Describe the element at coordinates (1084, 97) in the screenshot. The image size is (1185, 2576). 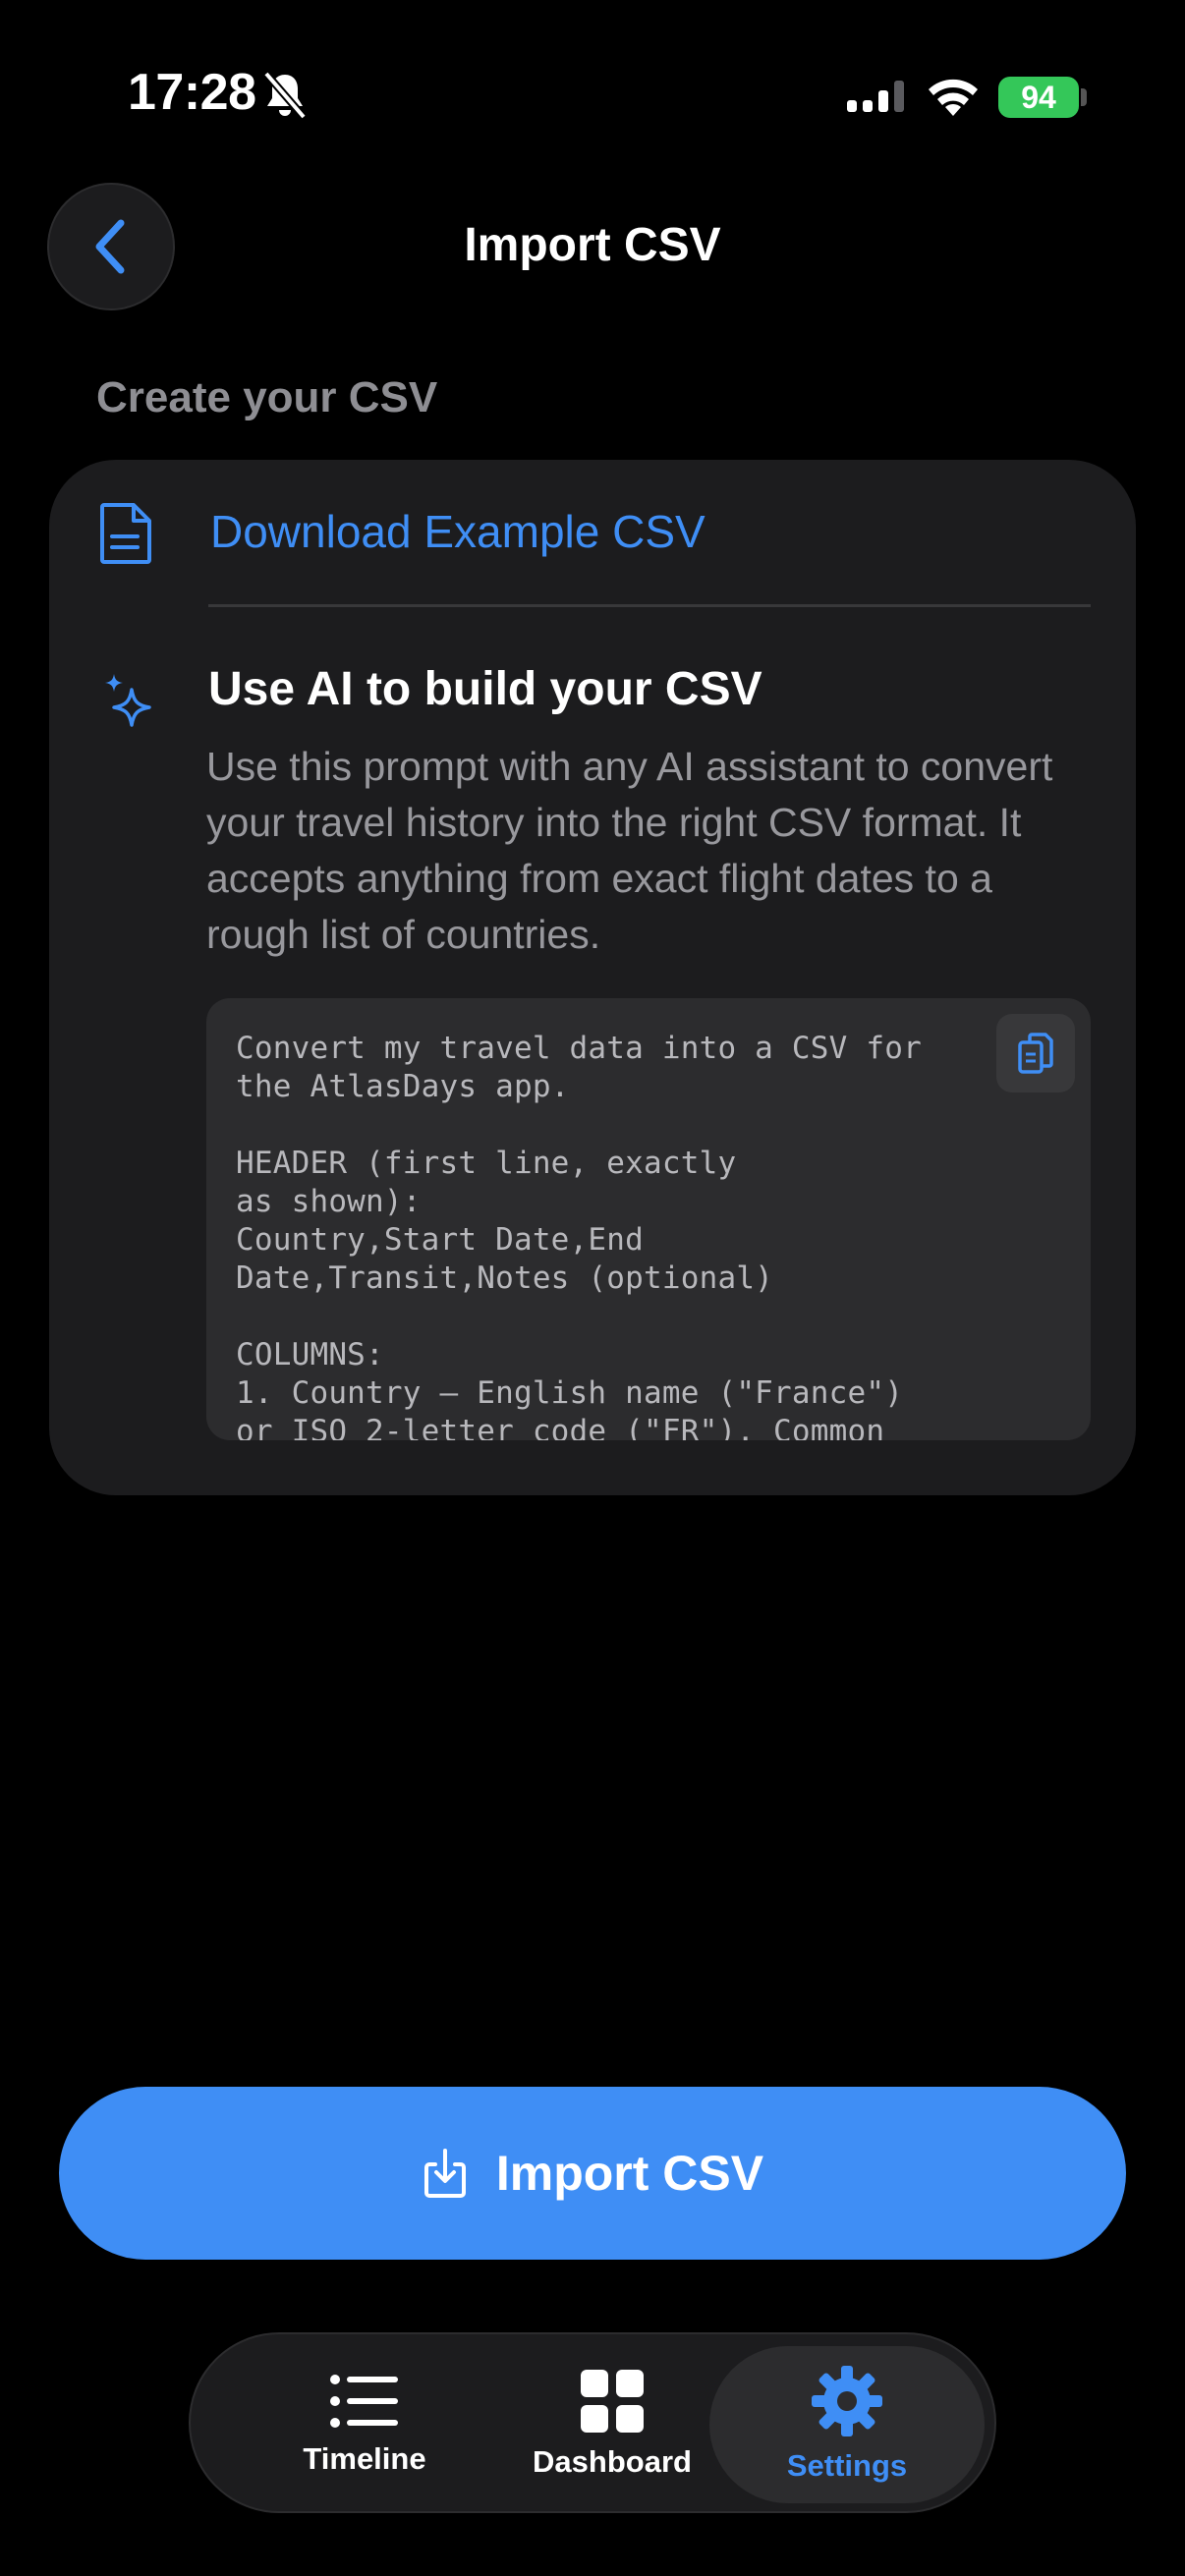
I see `battery-nub` at that location.